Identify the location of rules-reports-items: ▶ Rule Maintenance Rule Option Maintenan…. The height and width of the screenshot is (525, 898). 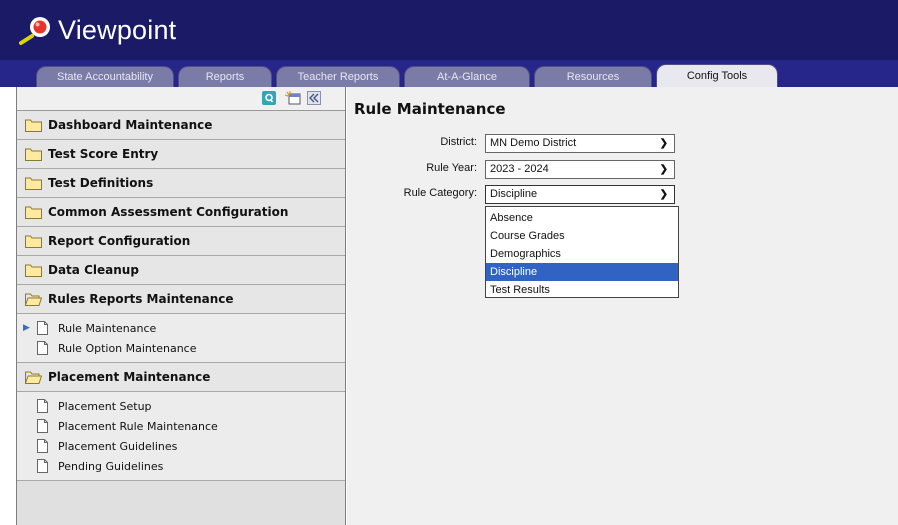
(181, 338).